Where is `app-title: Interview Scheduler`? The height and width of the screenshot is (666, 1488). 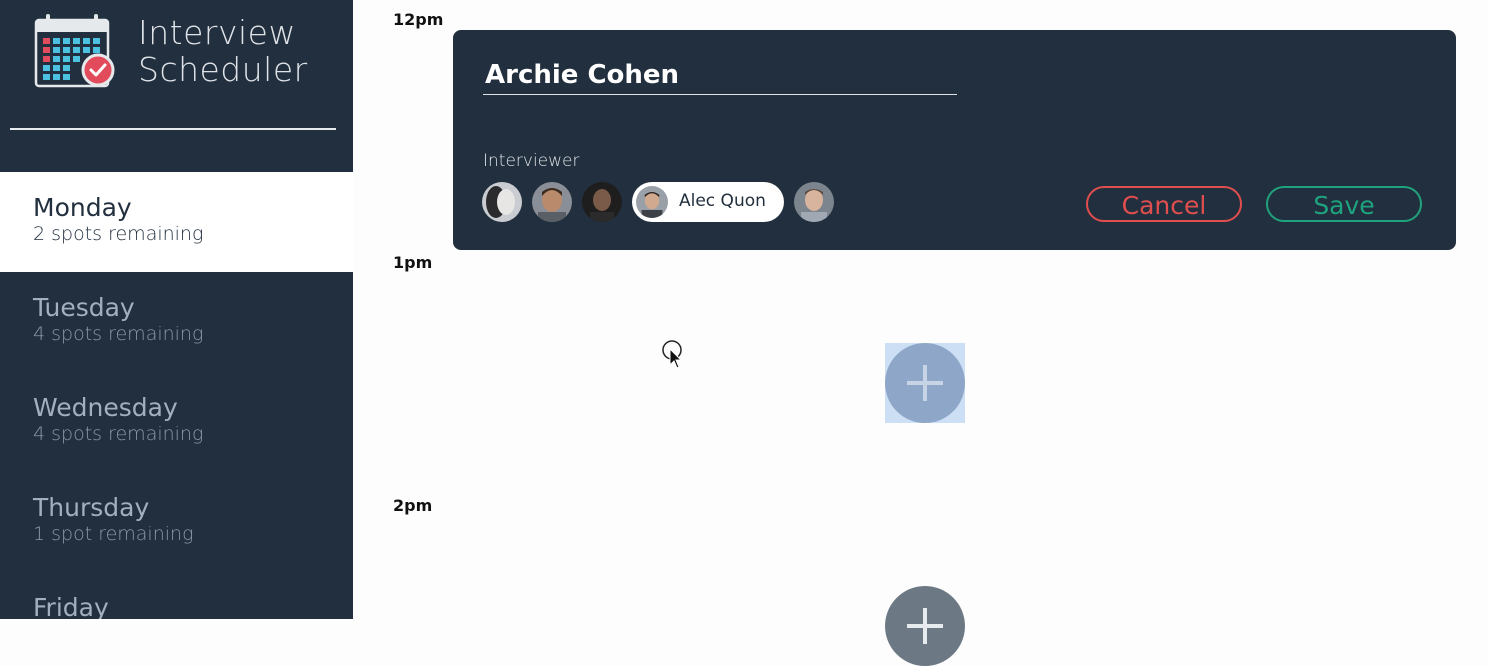
app-title: Interview Scheduler is located at coordinates (223, 51).